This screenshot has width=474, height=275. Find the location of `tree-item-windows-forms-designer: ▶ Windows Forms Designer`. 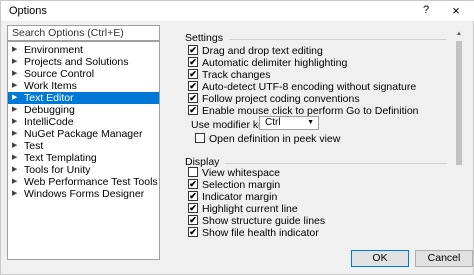

tree-item-windows-forms-designer: ▶ Windows Forms Designer is located at coordinates (83, 194).